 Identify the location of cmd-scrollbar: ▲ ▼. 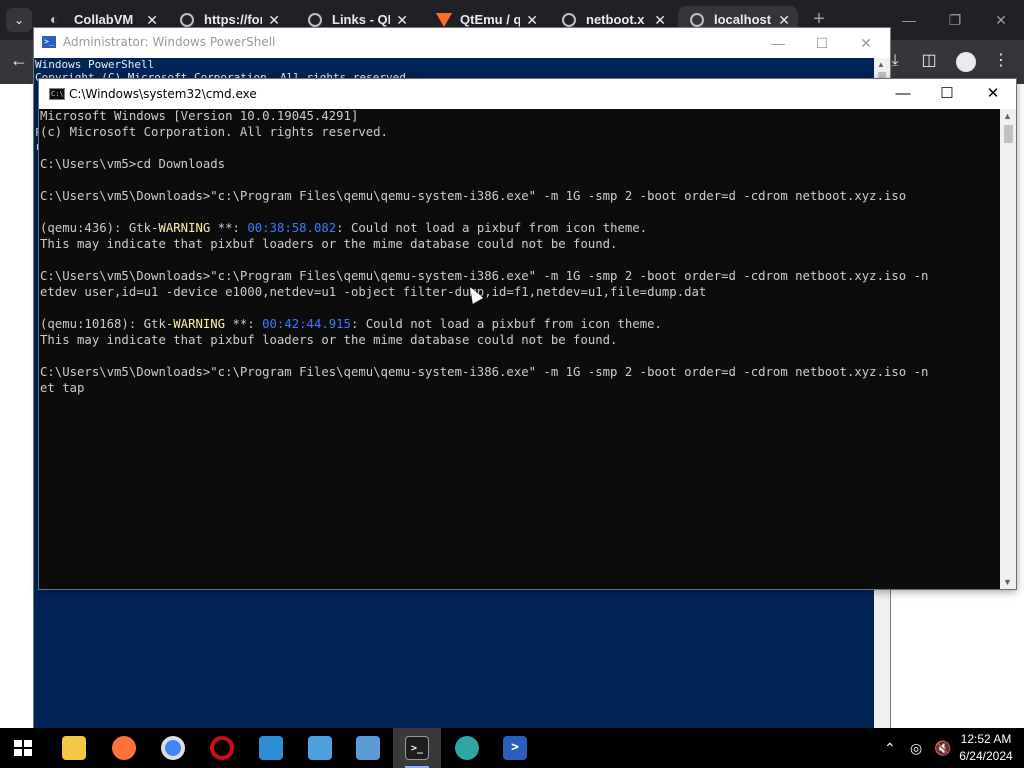
(1008, 349).